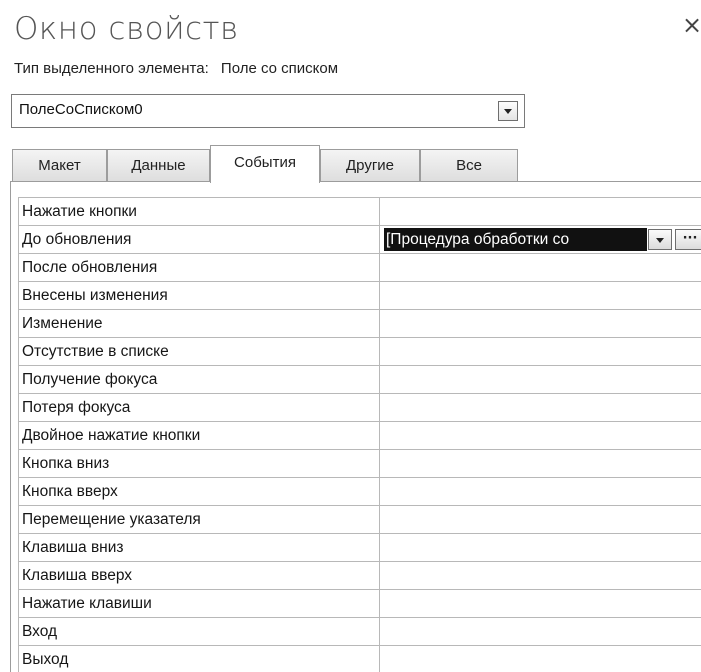 The height and width of the screenshot is (672, 701). I want to click on property-row: Кнопка вниз, so click(360, 464).